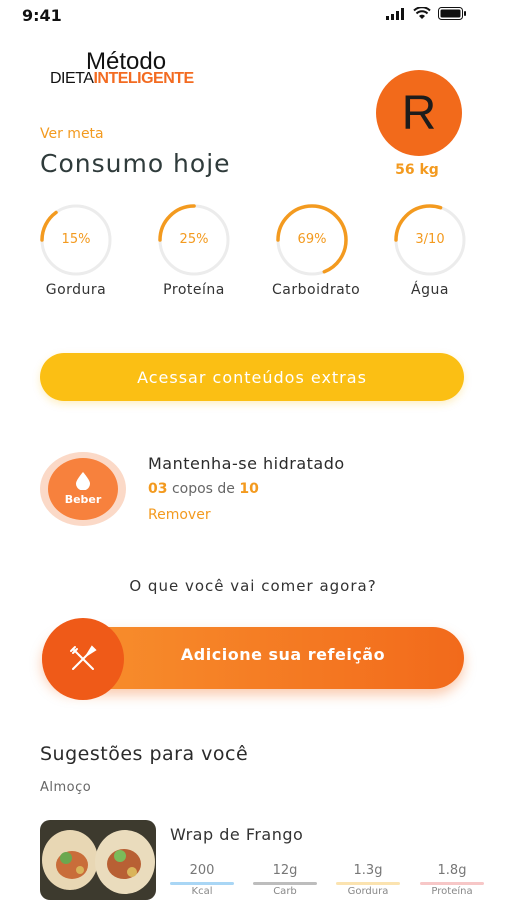 The width and height of the screenshot is (506, 900). I want to click on macro-1: 15% Gordura, so click(76, 251).